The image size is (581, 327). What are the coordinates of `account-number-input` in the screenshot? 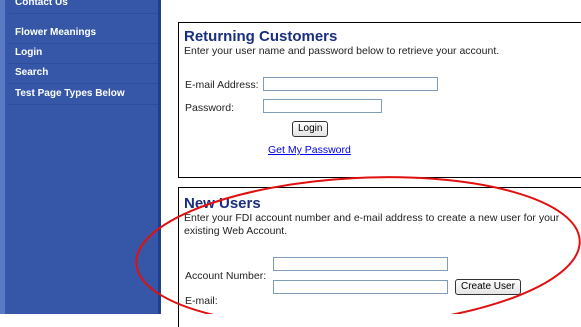 It's located at (360, 264).